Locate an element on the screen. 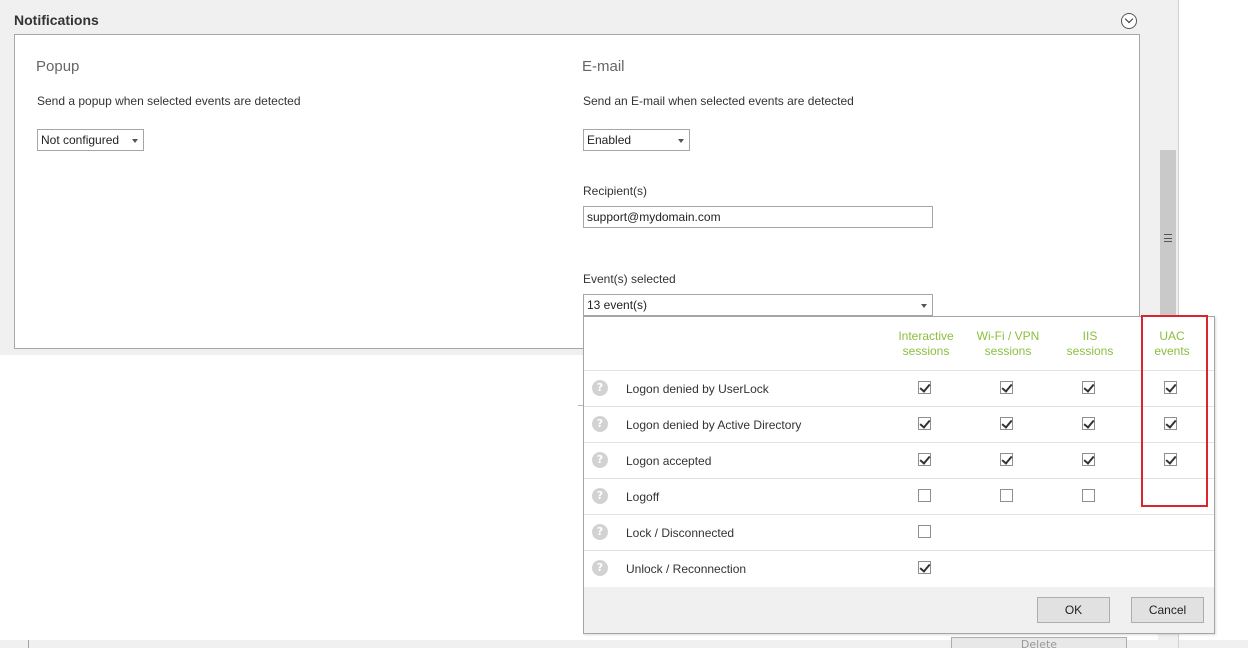 This screenshot has width=1248, height=648. popup-select-value: Not configured is located at coordinates (80, 140).